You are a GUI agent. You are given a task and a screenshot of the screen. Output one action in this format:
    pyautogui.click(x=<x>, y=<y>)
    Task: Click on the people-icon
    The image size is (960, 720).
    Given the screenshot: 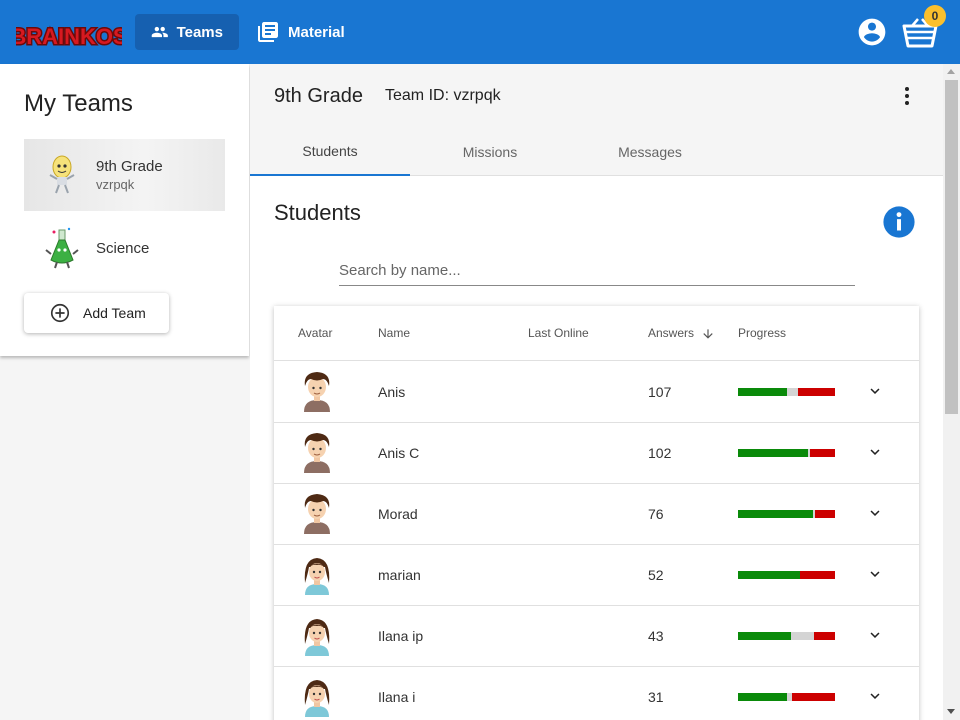 What is the action you would take?
    pyautogui.click(x=159, y=32)
    